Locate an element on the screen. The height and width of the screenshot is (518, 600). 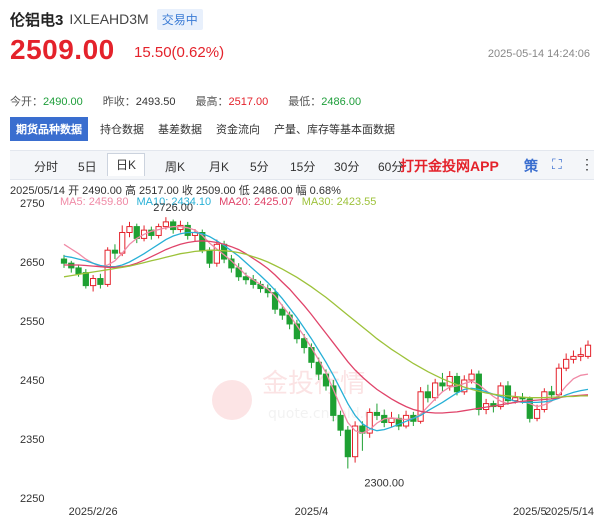
x-tick-label: 2025/4 is located at coordinates (312, 512).